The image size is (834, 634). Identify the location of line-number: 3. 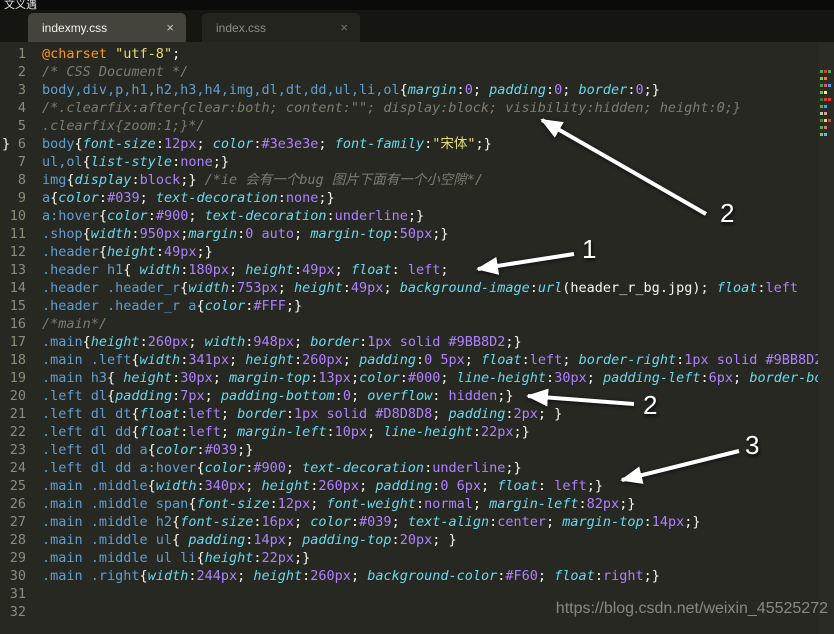
(21, 90).